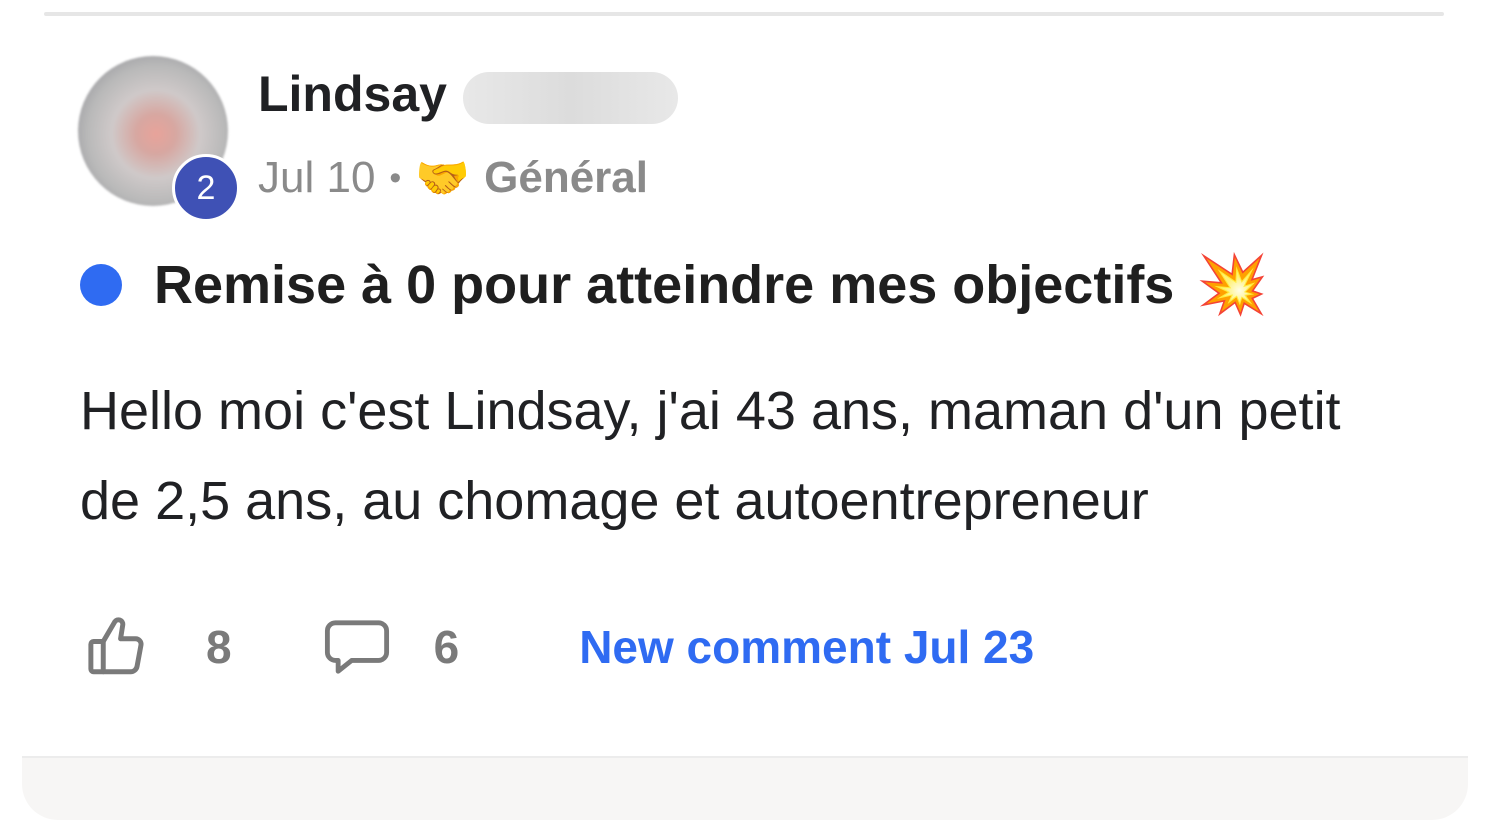 The height and width of the screenshot is (838, 1500). Describe the element at coordinates (391, 647) in the screenshot. I see `comment-button: 6` at that location.